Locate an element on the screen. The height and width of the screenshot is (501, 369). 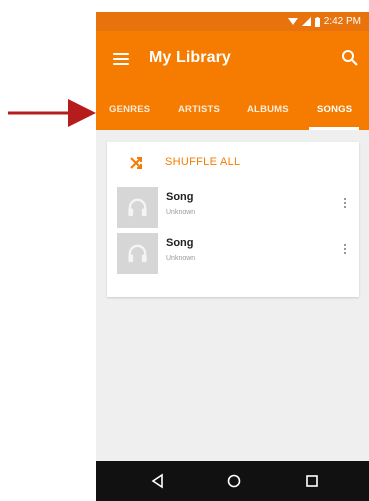
tab-active-indicator is located at coordinates (334, 128).